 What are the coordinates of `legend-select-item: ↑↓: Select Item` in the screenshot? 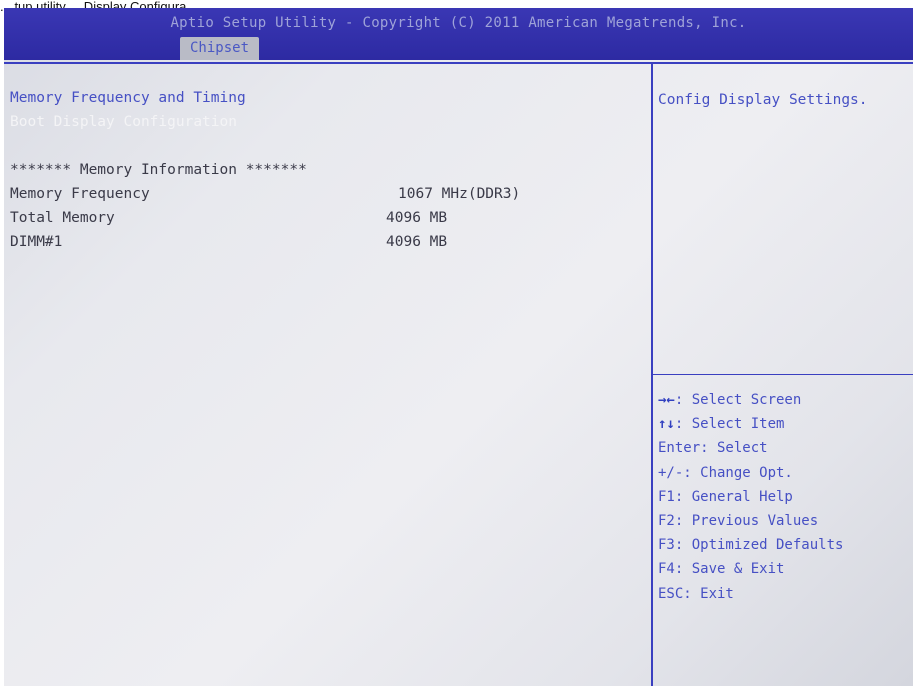 It's located at (783, 424).